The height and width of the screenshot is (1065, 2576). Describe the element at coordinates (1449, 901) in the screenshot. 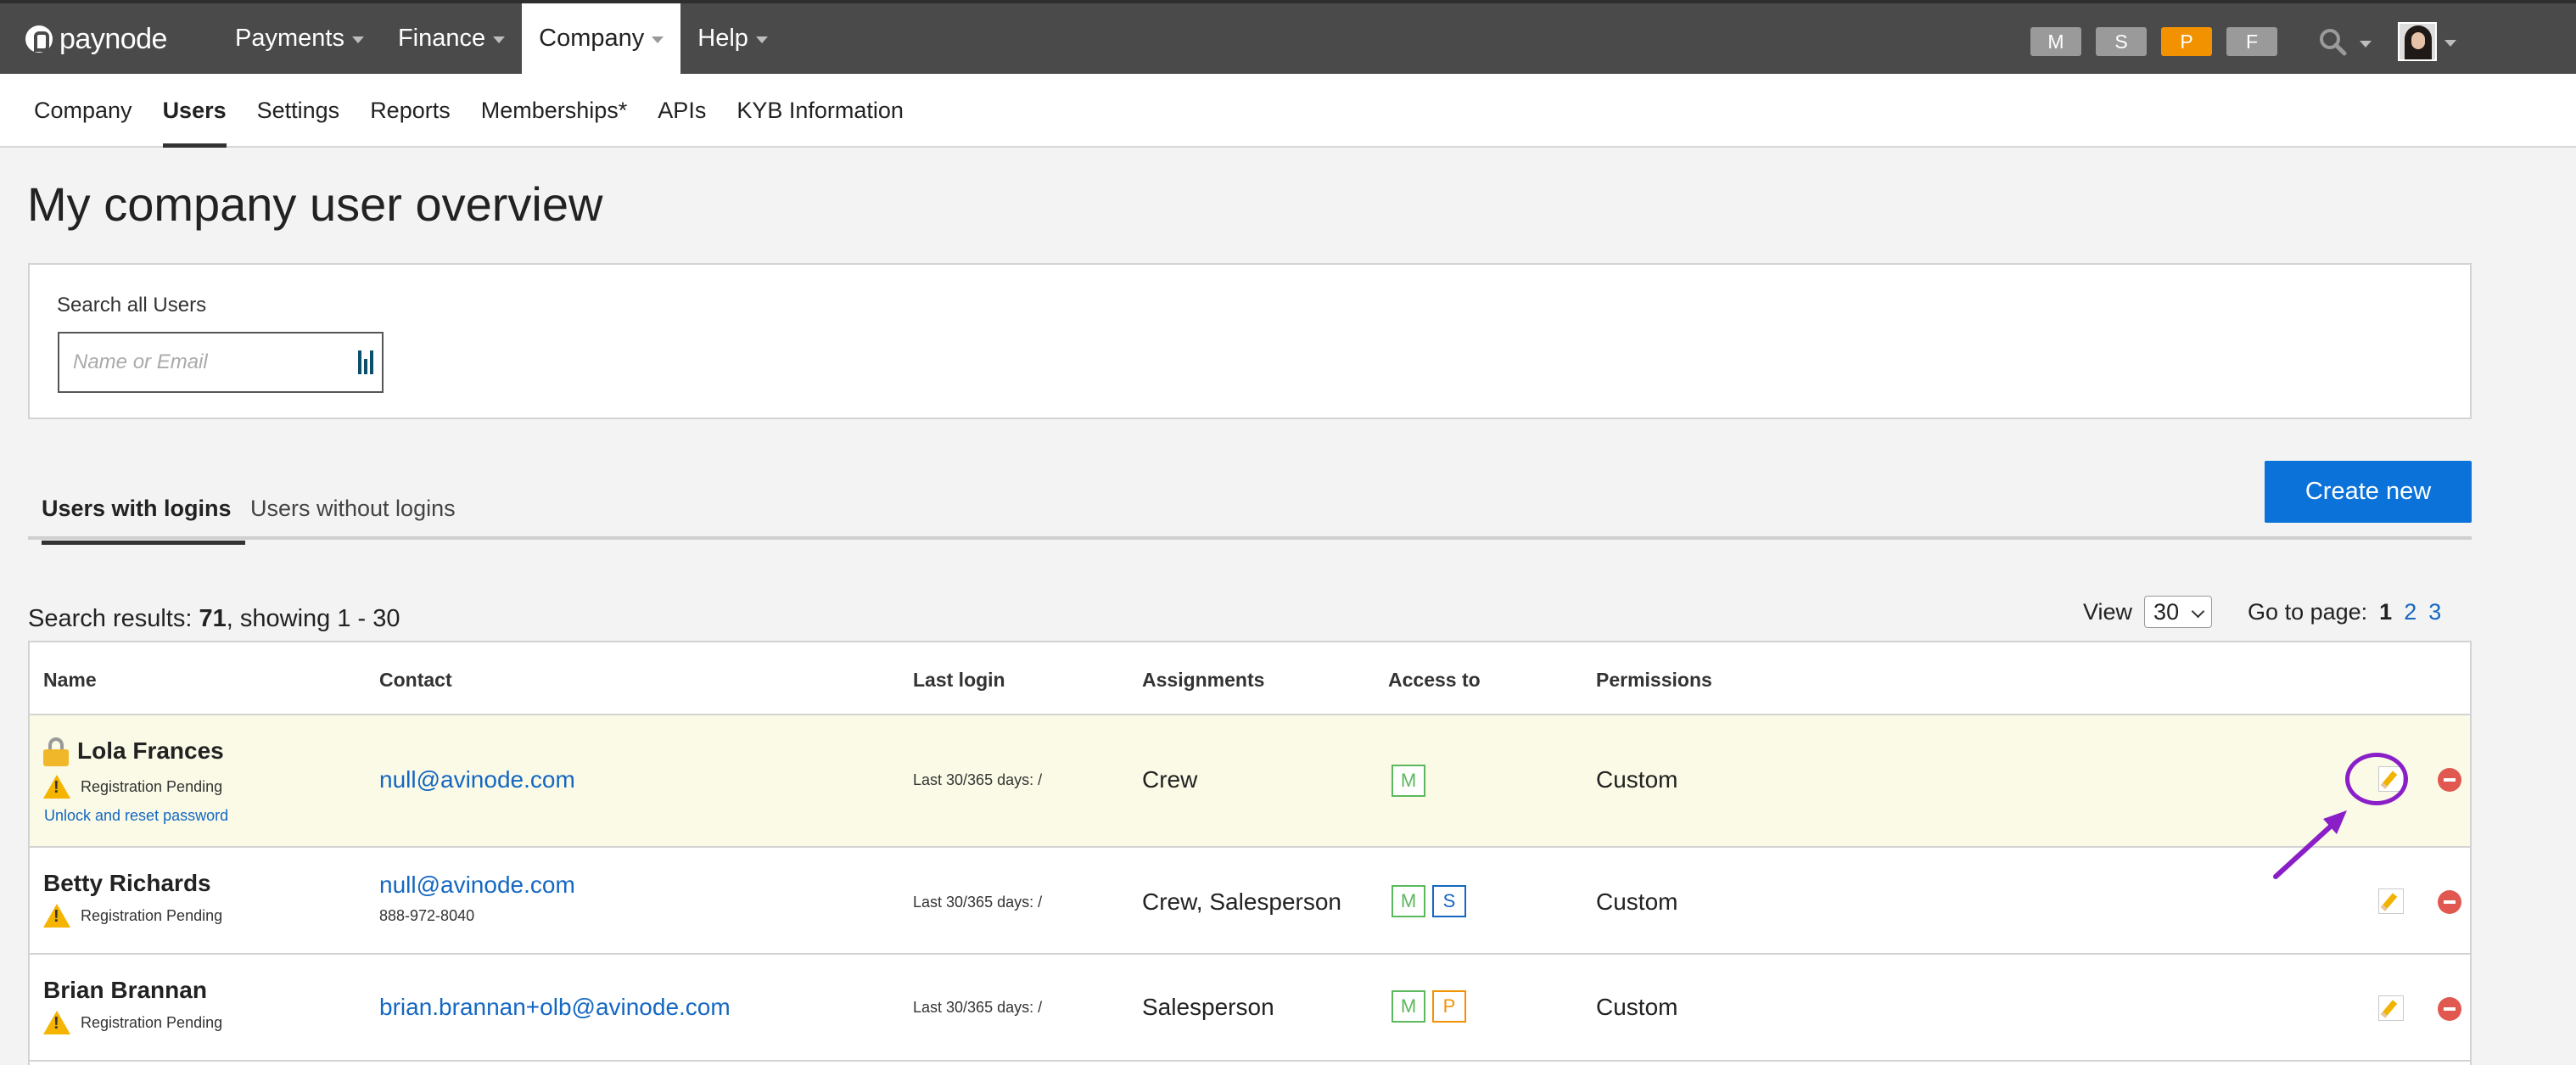

I see `access-badge-s: S` at that location.